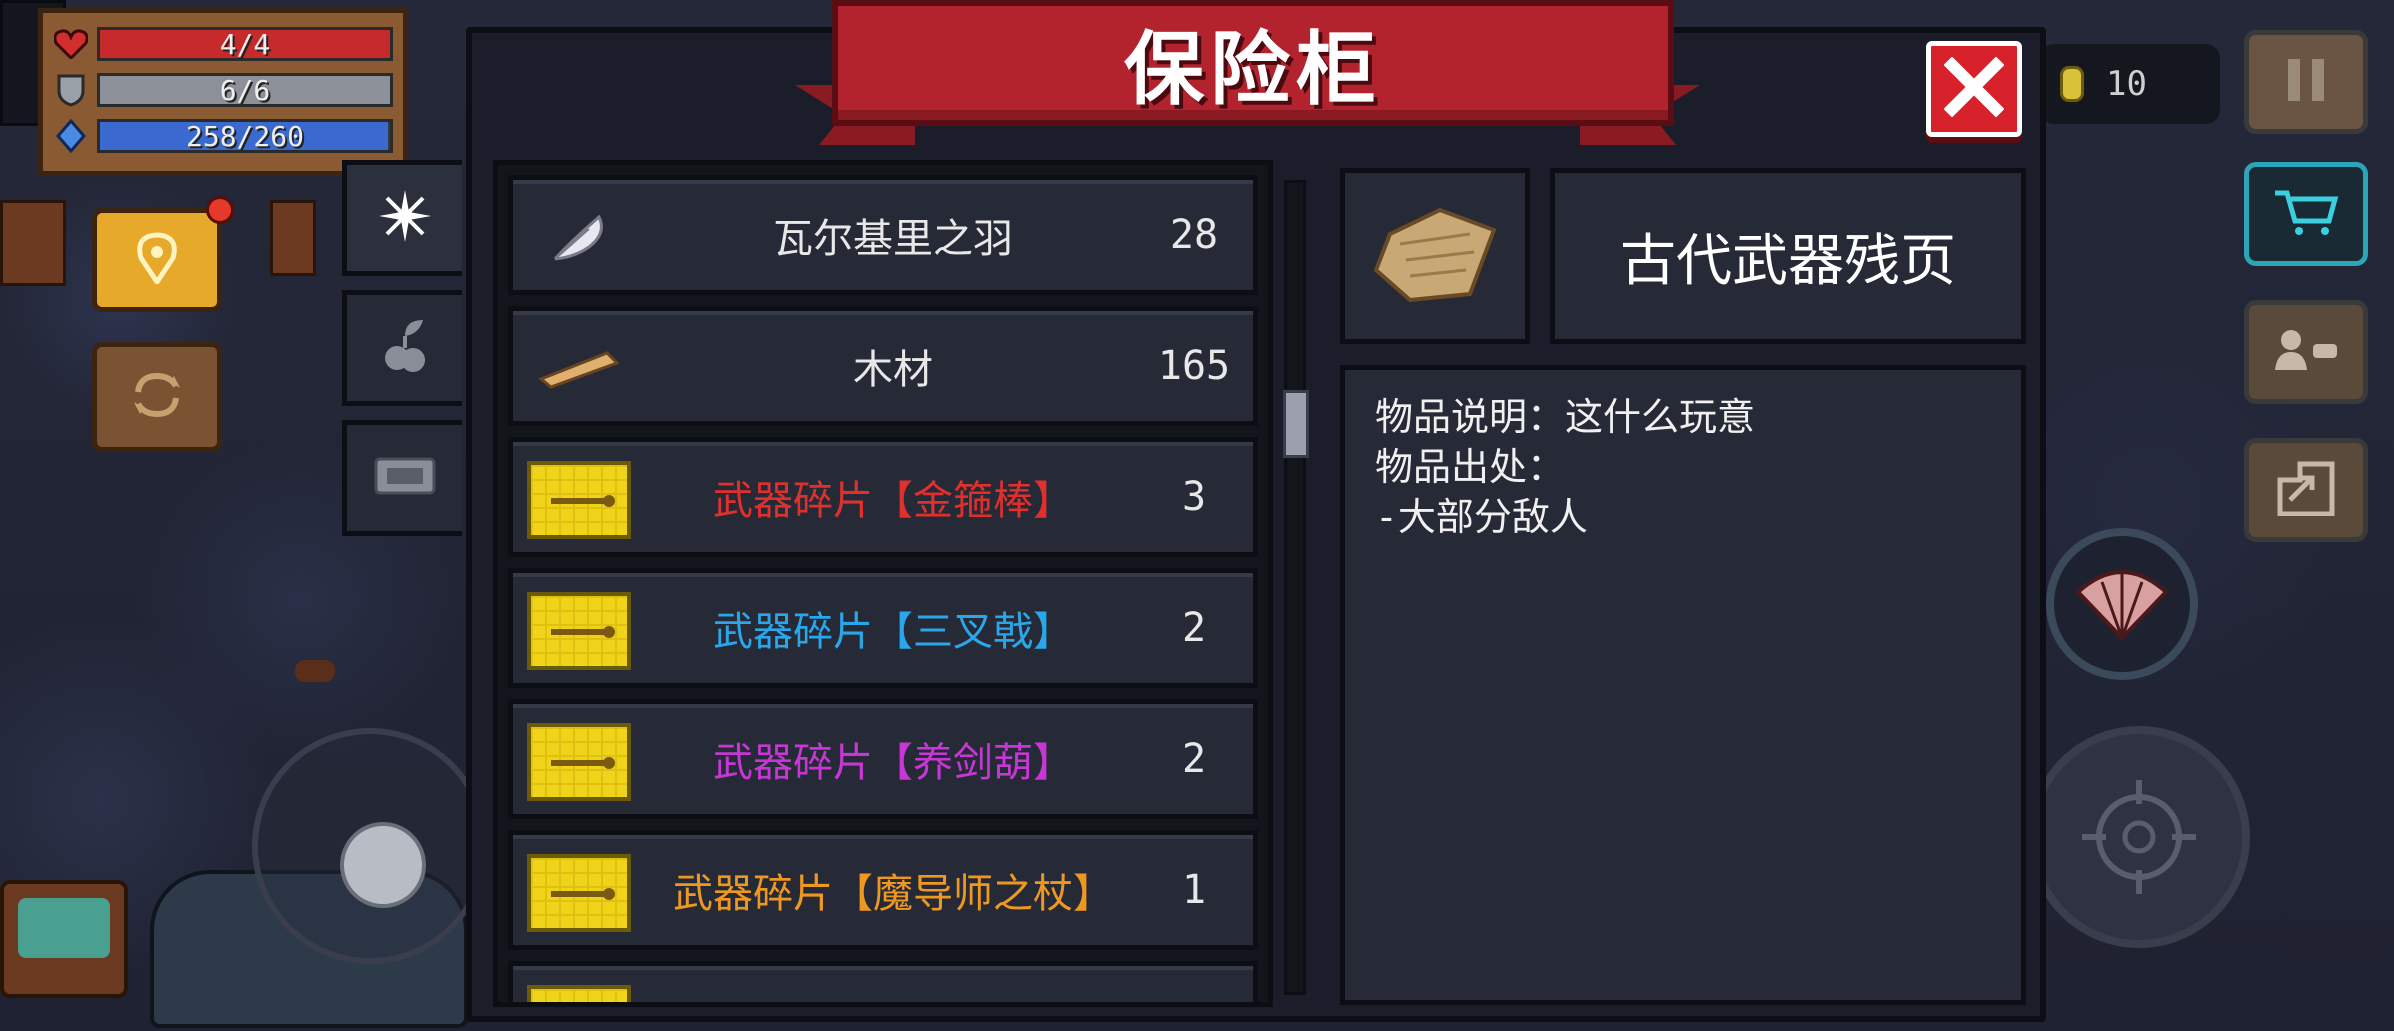 Image resolution: width=2394 pixels, height=1031 pixels. I want to click on list-item: 武器碎片【养剑葫】 2, so click(883, 759).